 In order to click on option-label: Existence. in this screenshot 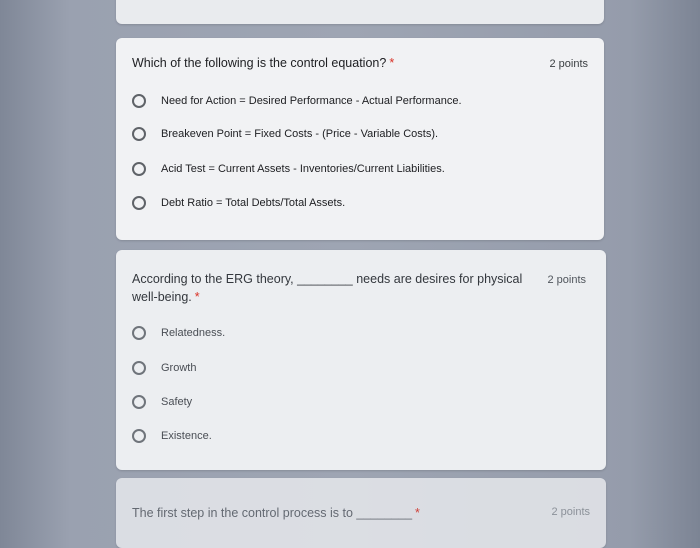, I will do `click(186, 436)`.